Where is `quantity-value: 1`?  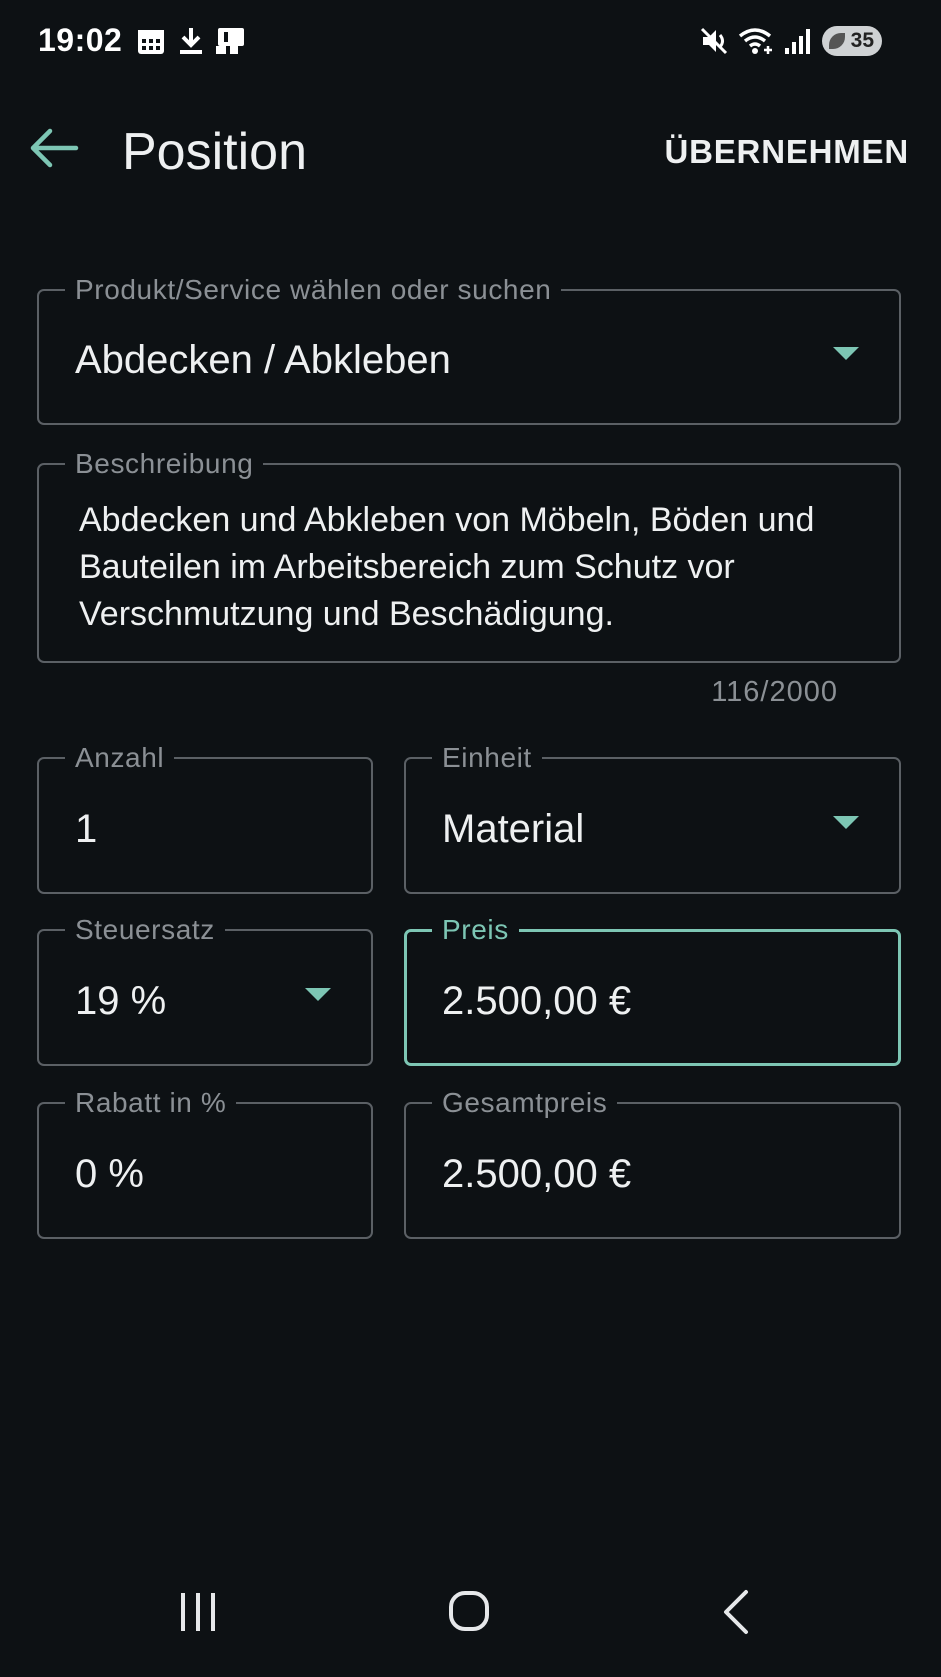
quantity-value: 1 is located at coordinates (86, 829).